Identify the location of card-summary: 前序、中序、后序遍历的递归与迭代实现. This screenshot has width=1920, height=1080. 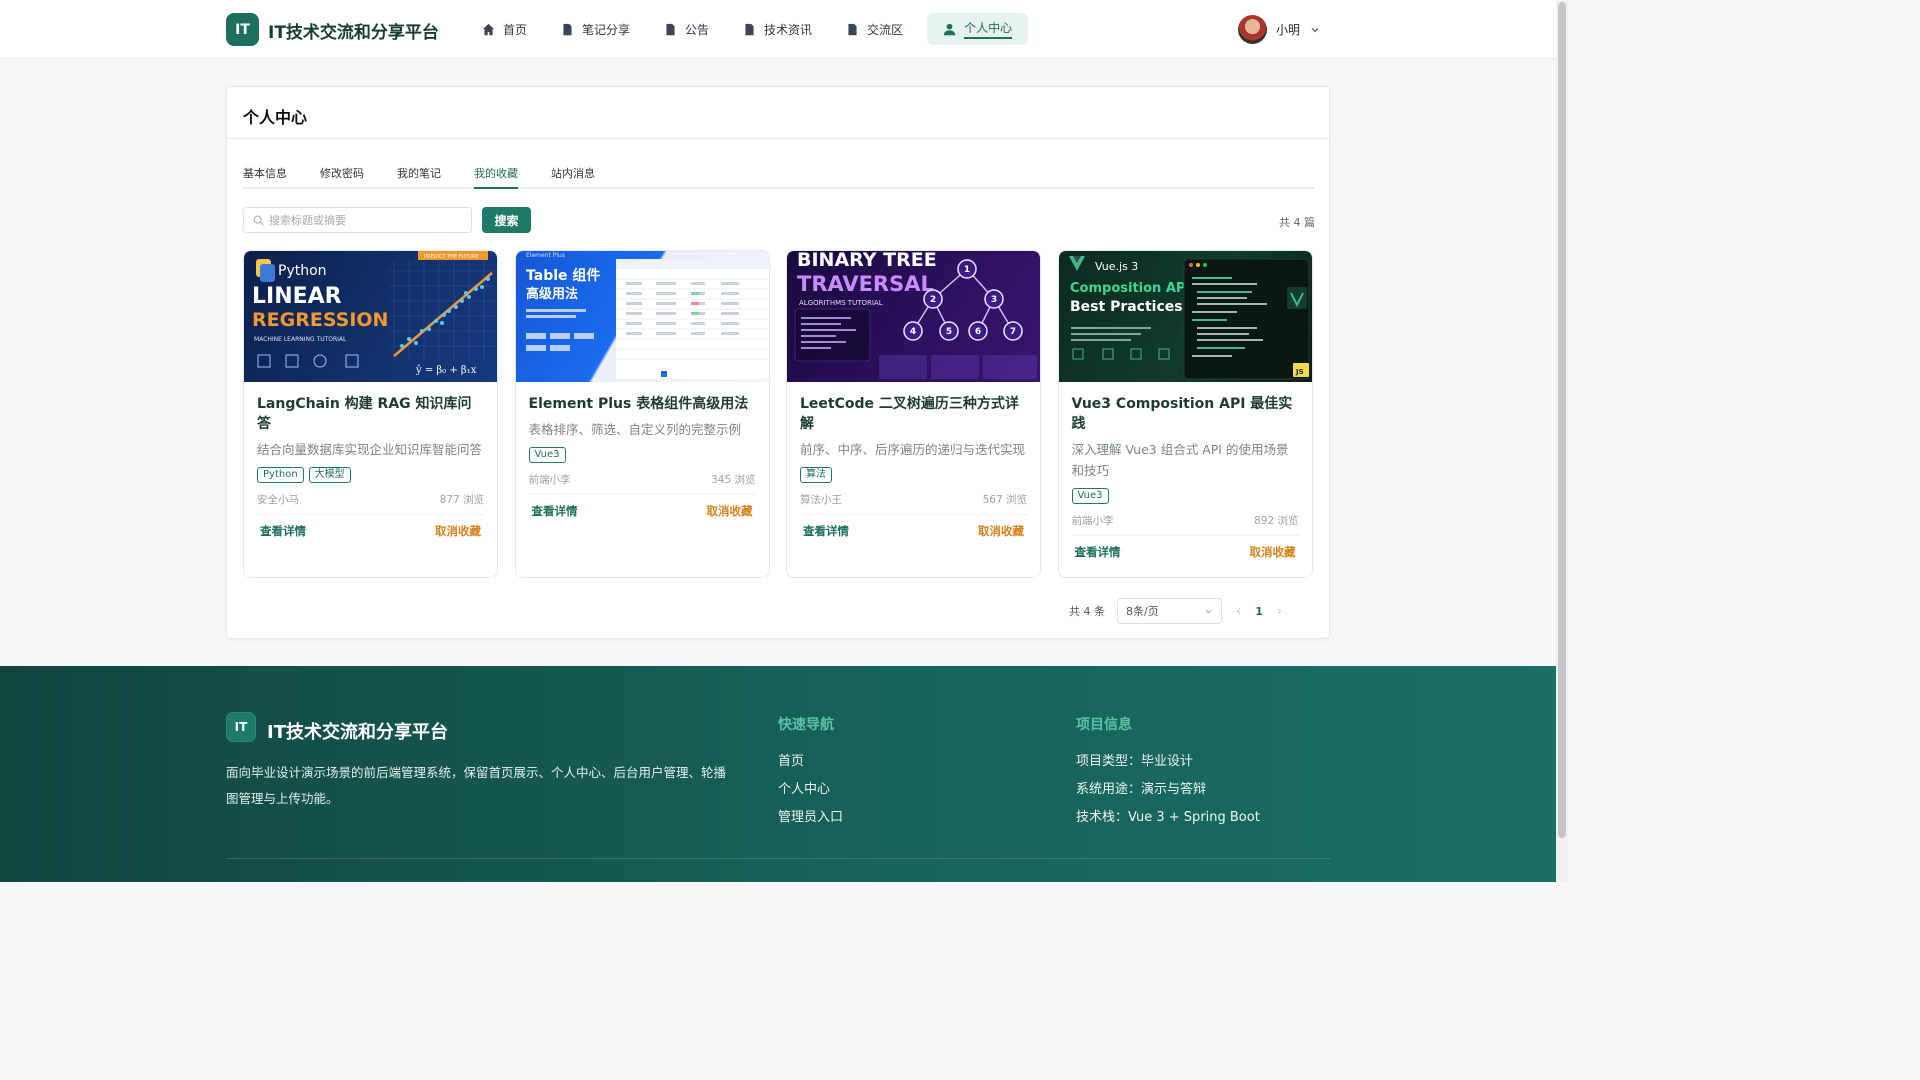
(913, 449).